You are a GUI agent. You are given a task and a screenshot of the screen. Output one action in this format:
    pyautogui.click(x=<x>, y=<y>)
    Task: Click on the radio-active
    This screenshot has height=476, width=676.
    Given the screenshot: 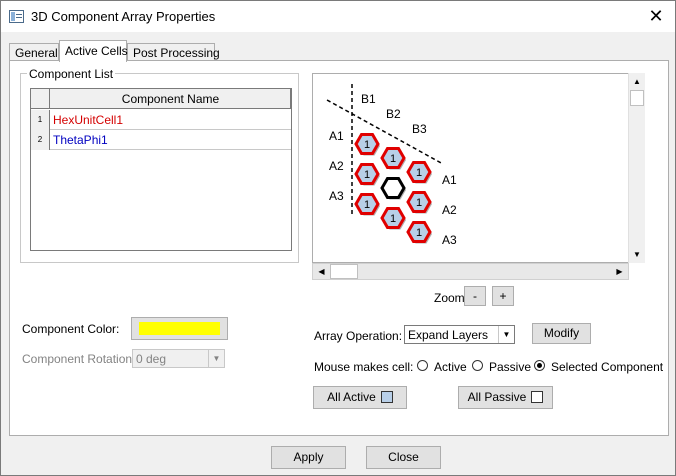 What is the action you would take?
    pyautogui.click(x=422, y=365)
    